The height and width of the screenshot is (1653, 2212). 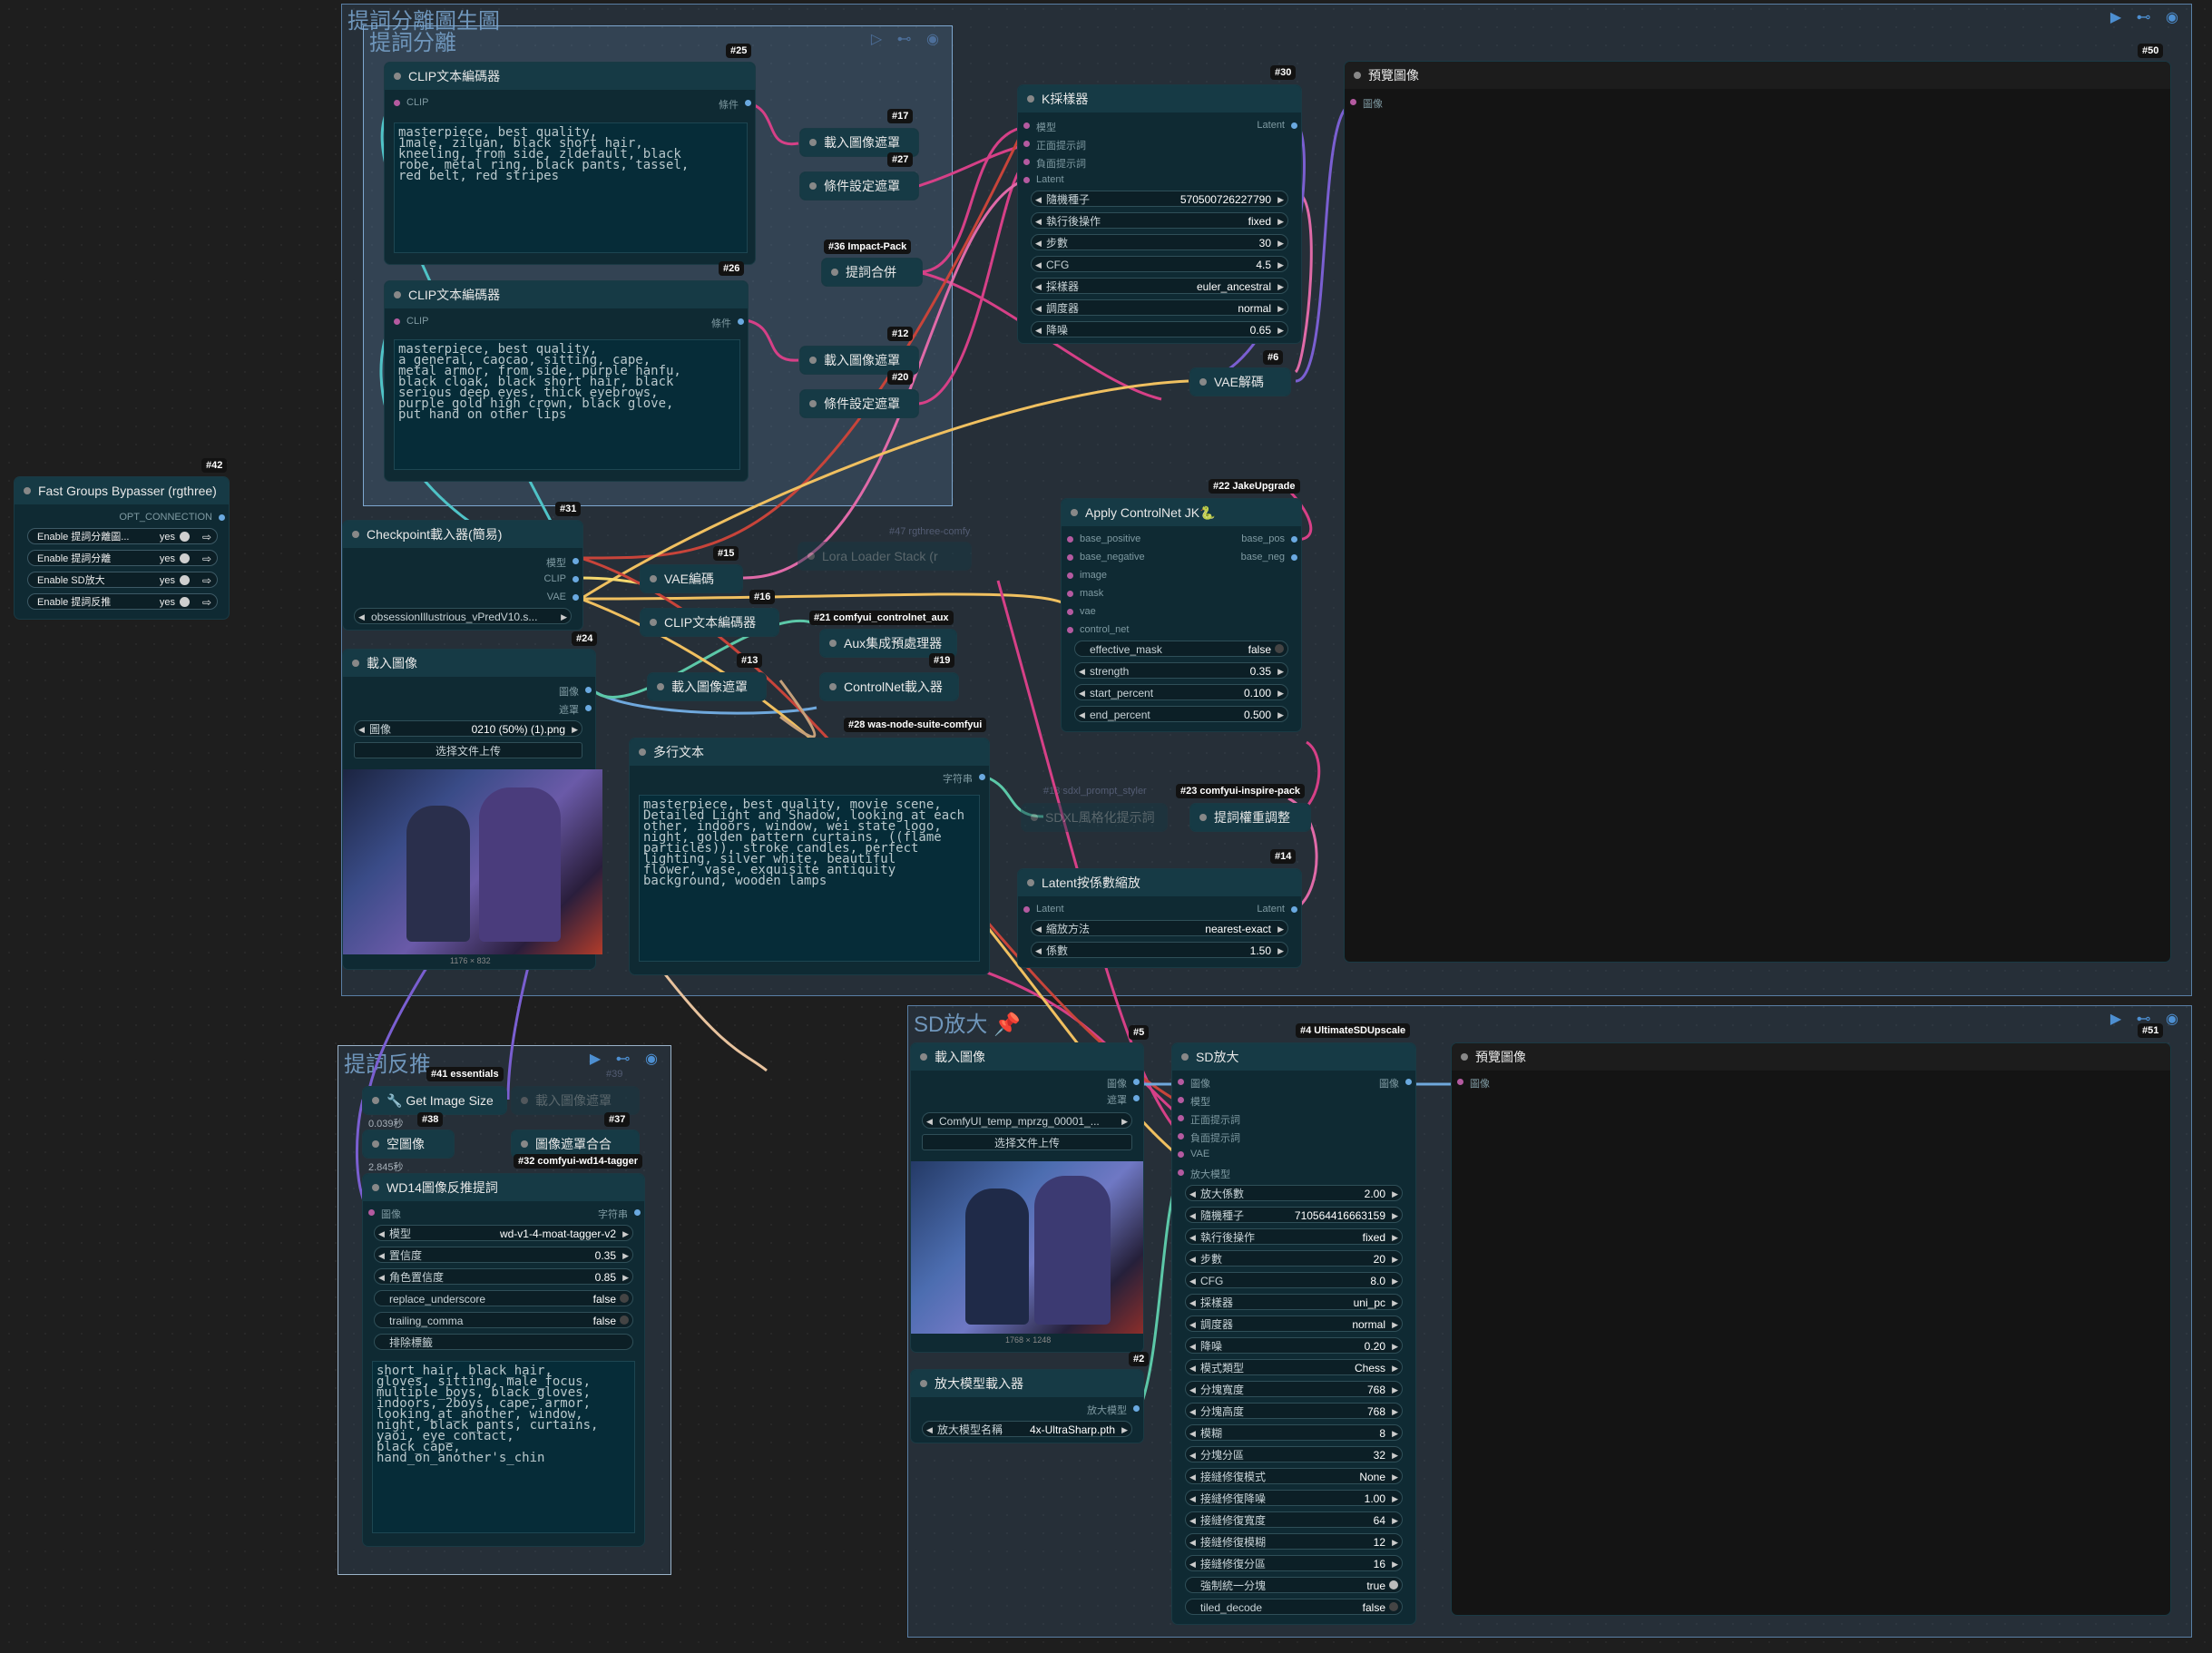 I want to click on up-in-negative: 負面提示詞, so click(x=1209, y=1137).